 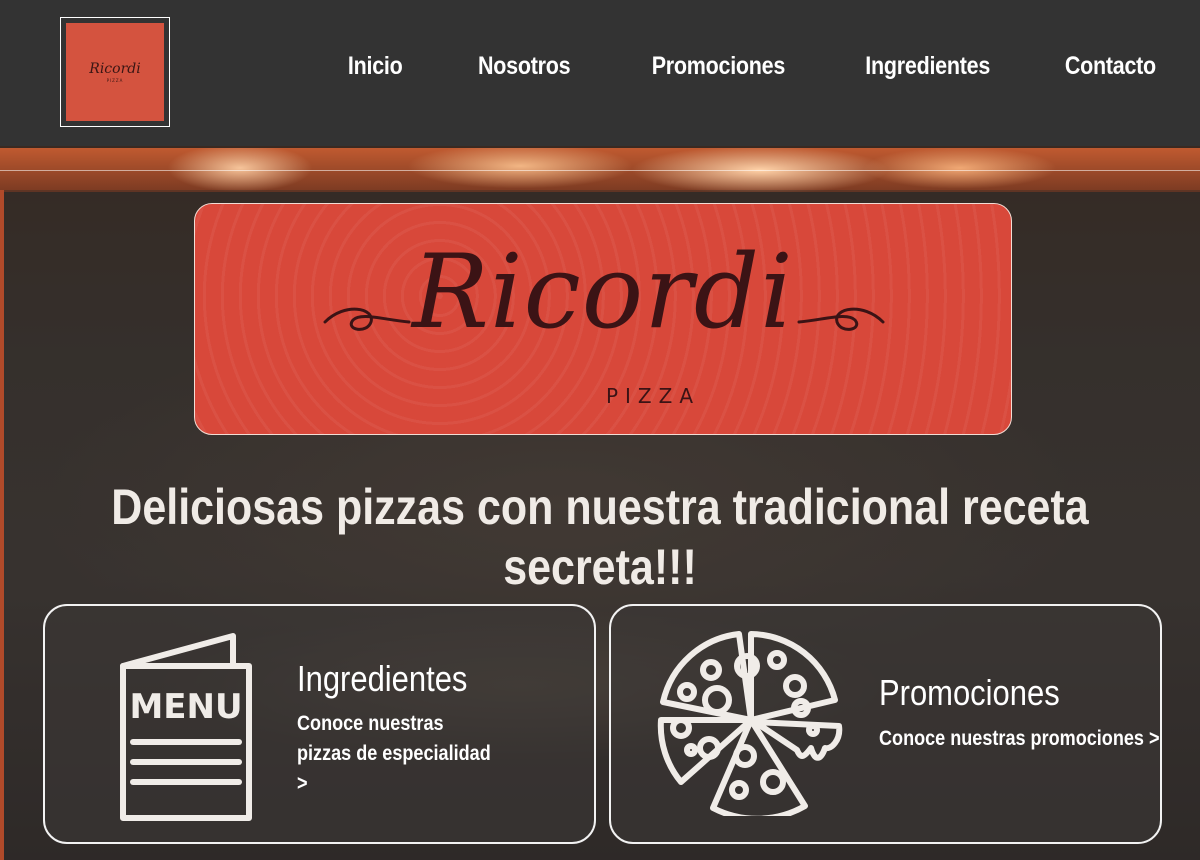 I want to click on card-promociones-link: Conoce nuestras promociones >, so click(x=1019, y=739).